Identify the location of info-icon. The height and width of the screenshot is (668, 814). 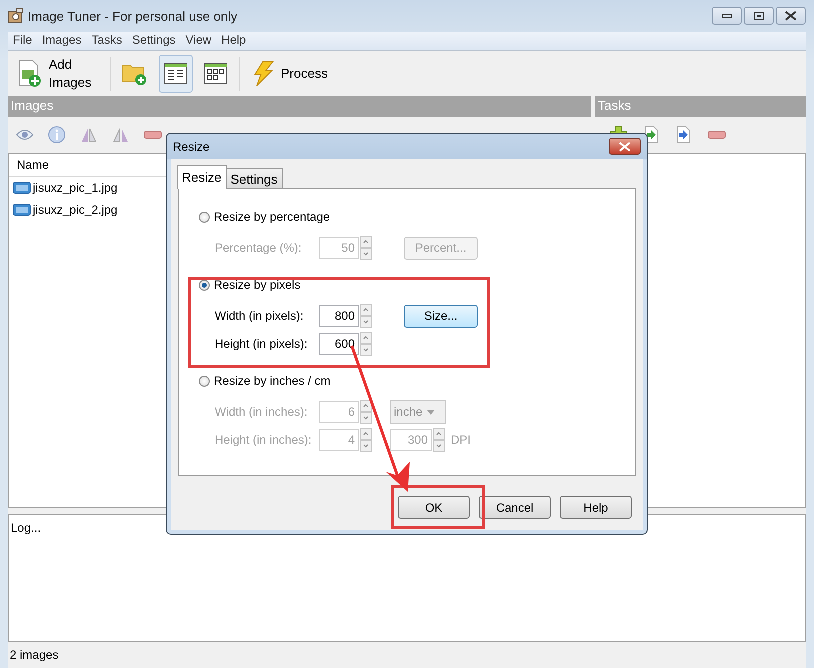
(57, 135).